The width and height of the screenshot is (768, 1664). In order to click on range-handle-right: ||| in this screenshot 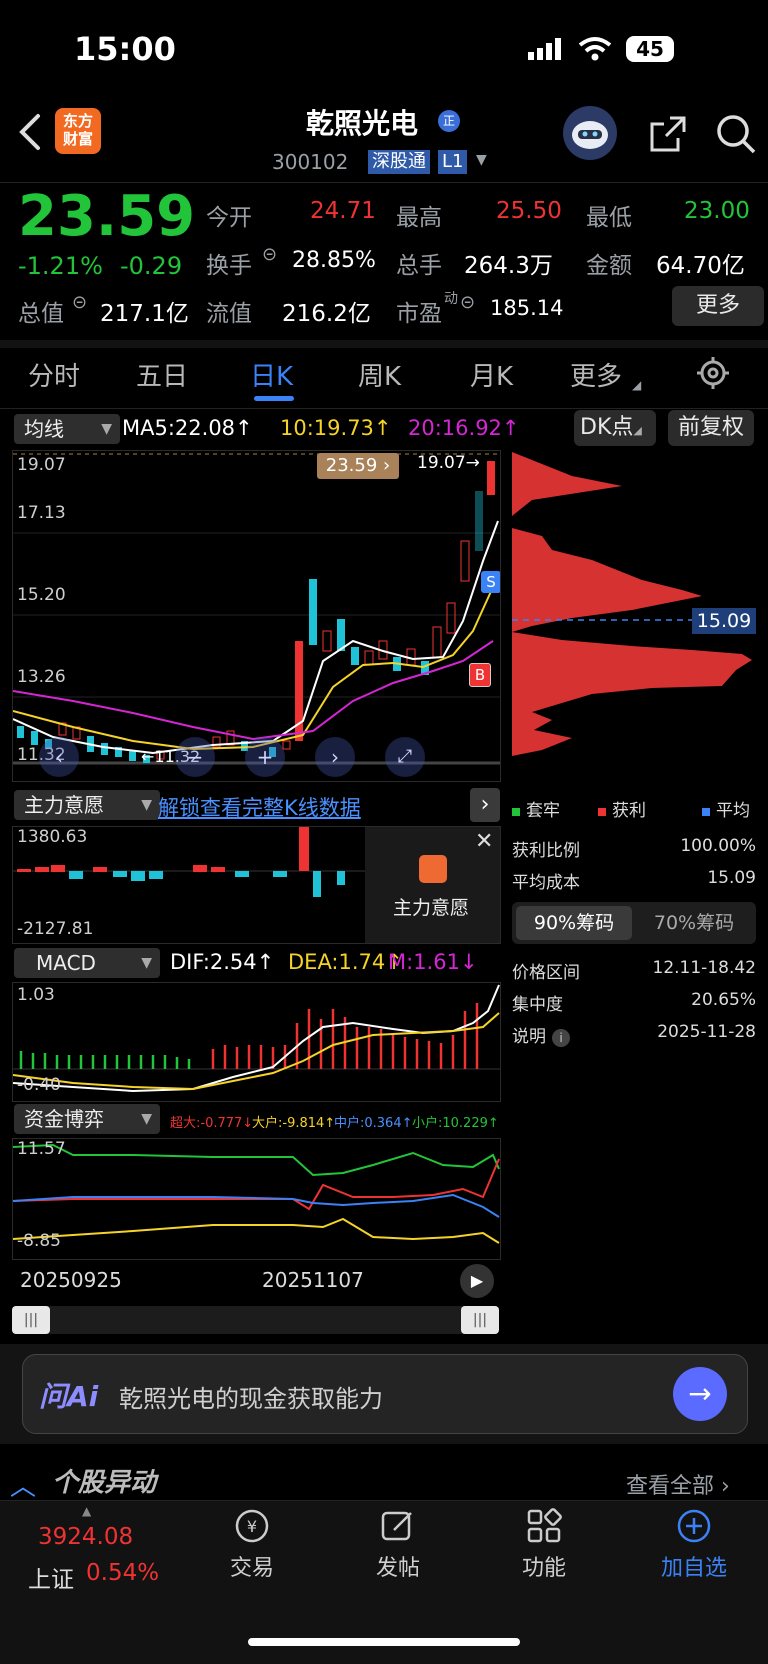, I will do `click(480, 1320)`.